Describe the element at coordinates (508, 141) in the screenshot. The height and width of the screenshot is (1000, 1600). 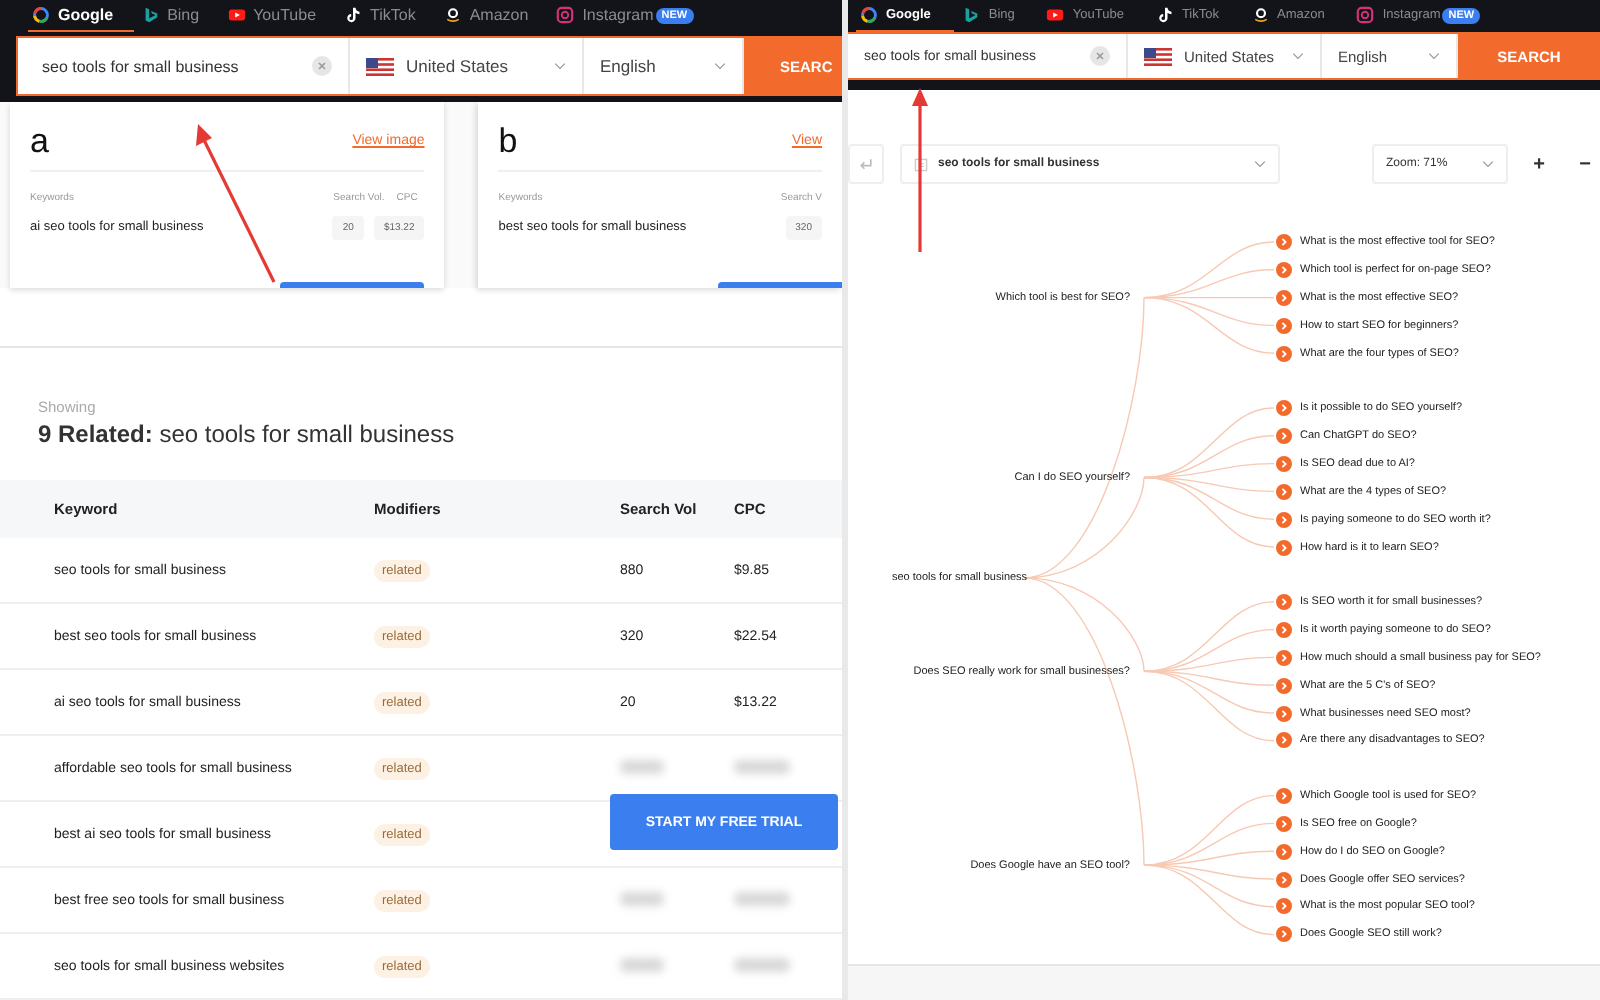
I see `card-letter: b` at that location.